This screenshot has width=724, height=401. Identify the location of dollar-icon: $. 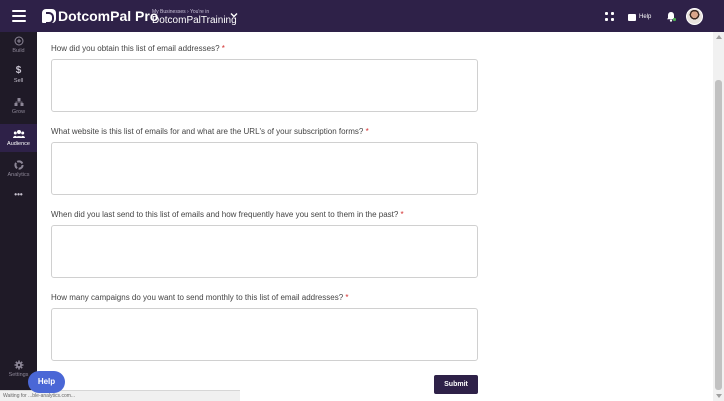
(18, 70).